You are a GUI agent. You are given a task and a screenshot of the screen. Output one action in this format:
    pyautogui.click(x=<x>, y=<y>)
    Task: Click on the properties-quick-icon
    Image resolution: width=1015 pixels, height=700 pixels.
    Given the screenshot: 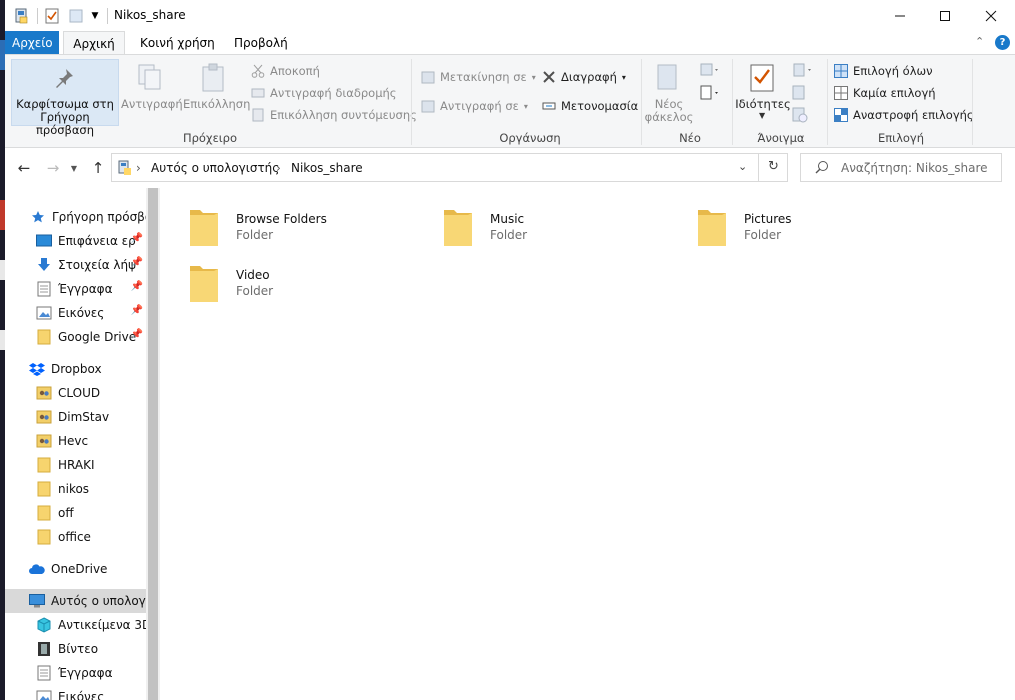 What is the action you would take?
    pyautogui.click(x=52, y=16)
    